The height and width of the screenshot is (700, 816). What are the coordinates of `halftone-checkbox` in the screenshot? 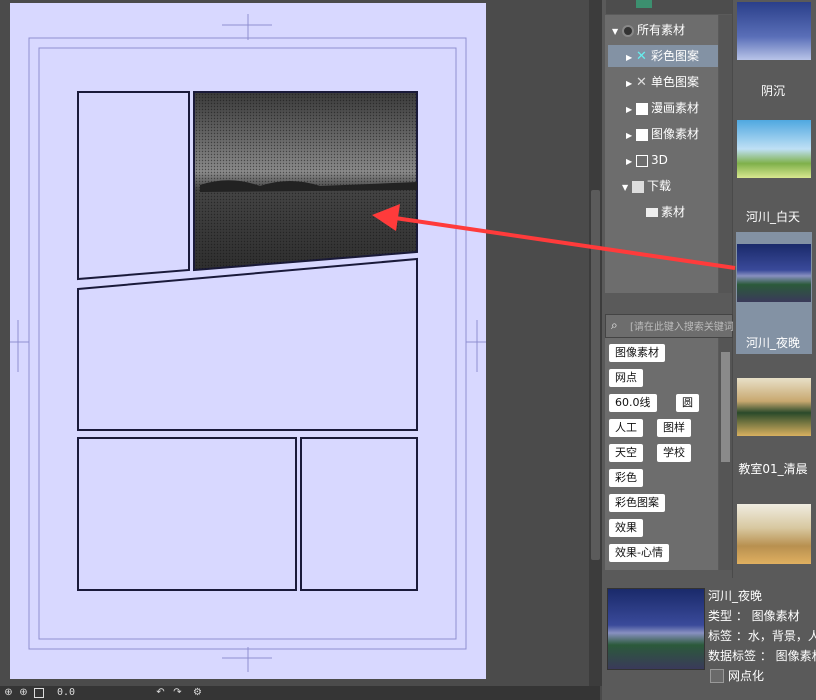 It's located at (717, 676).